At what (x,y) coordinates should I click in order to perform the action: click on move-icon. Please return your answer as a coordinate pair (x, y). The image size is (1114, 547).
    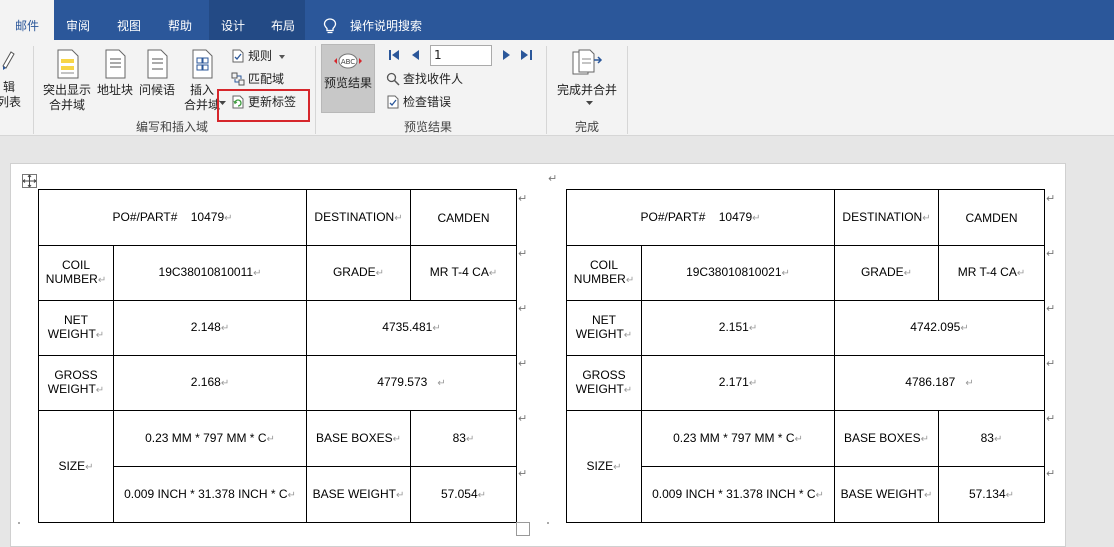
    Looking at the image, I should click on (29, 181).